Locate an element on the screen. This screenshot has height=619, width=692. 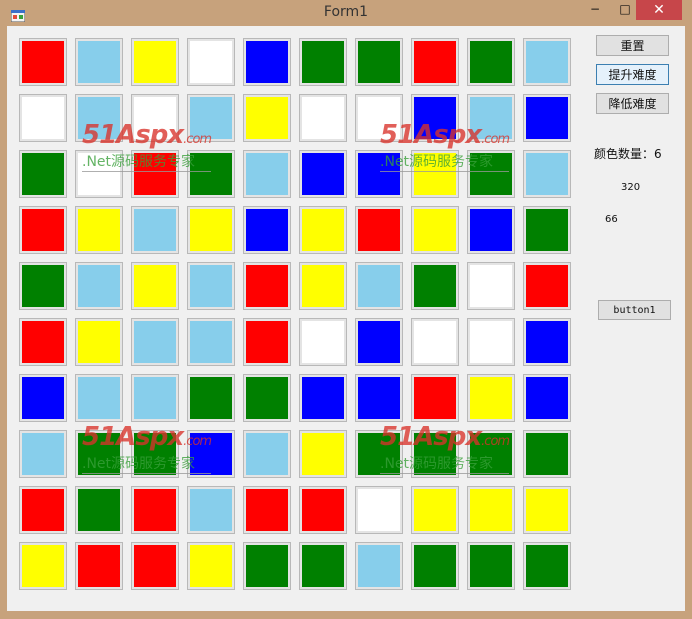
close-button: ✕ is located at coordinates (659, 10).